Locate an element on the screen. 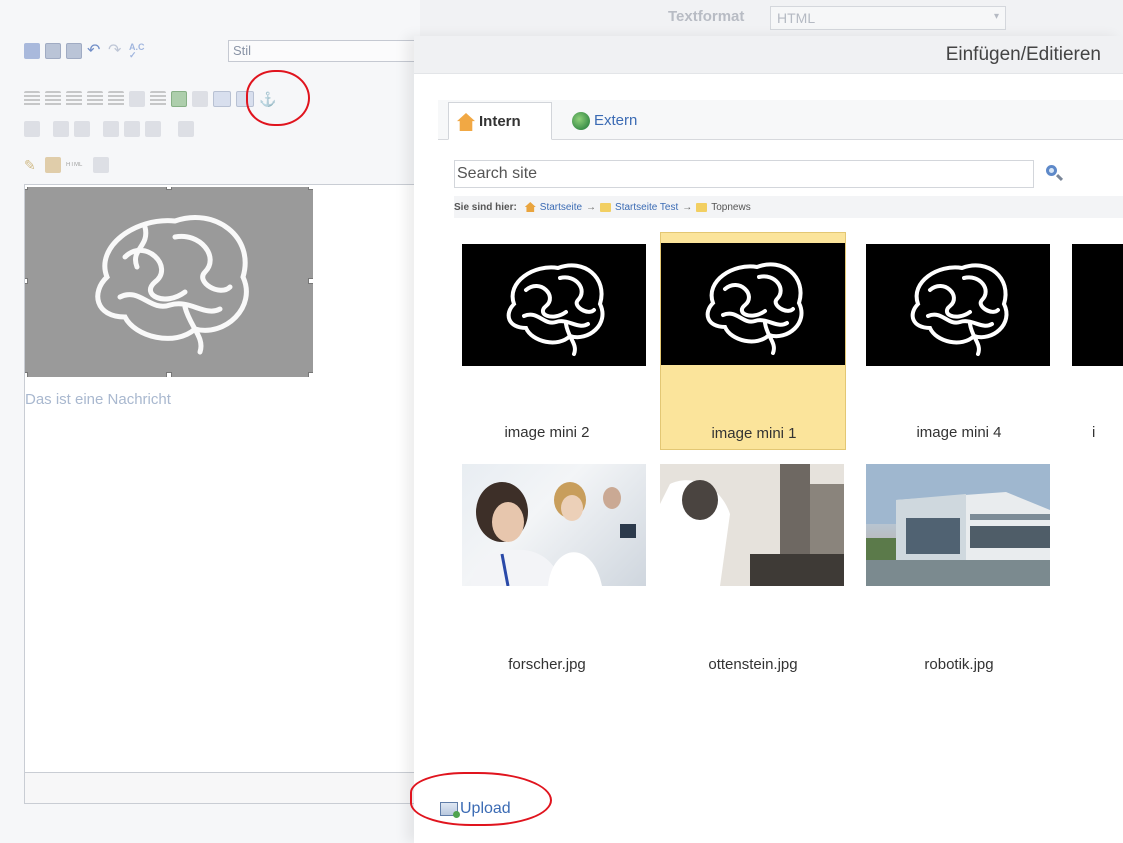  resize-handle-s is located at coordinates (169, 374).